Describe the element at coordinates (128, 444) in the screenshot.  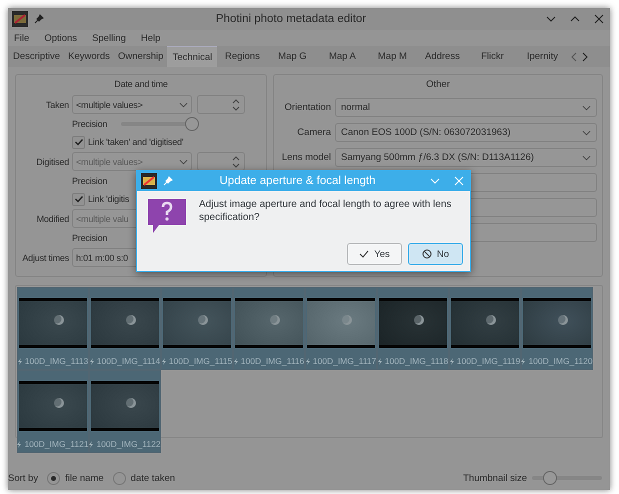
I see `thumbnail-label: 100D_IMG_1122` at that location.